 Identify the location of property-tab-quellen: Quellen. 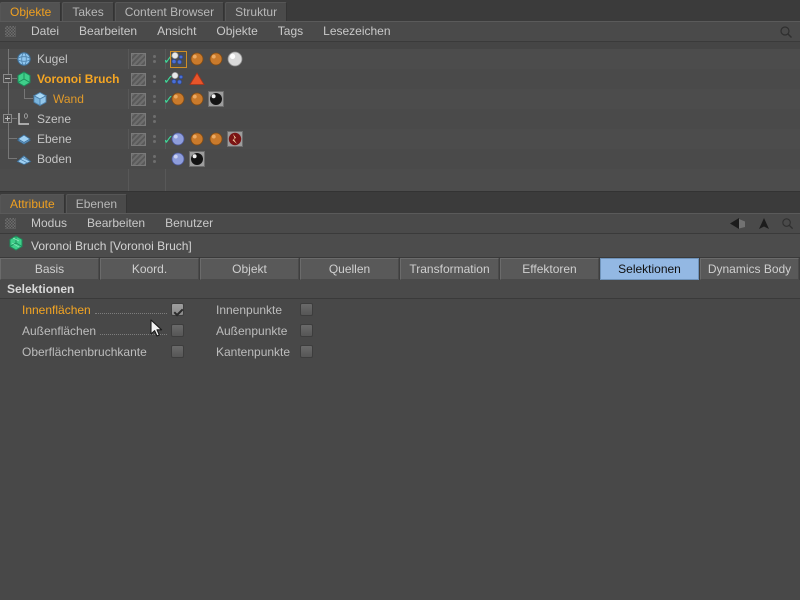
(349, 269).